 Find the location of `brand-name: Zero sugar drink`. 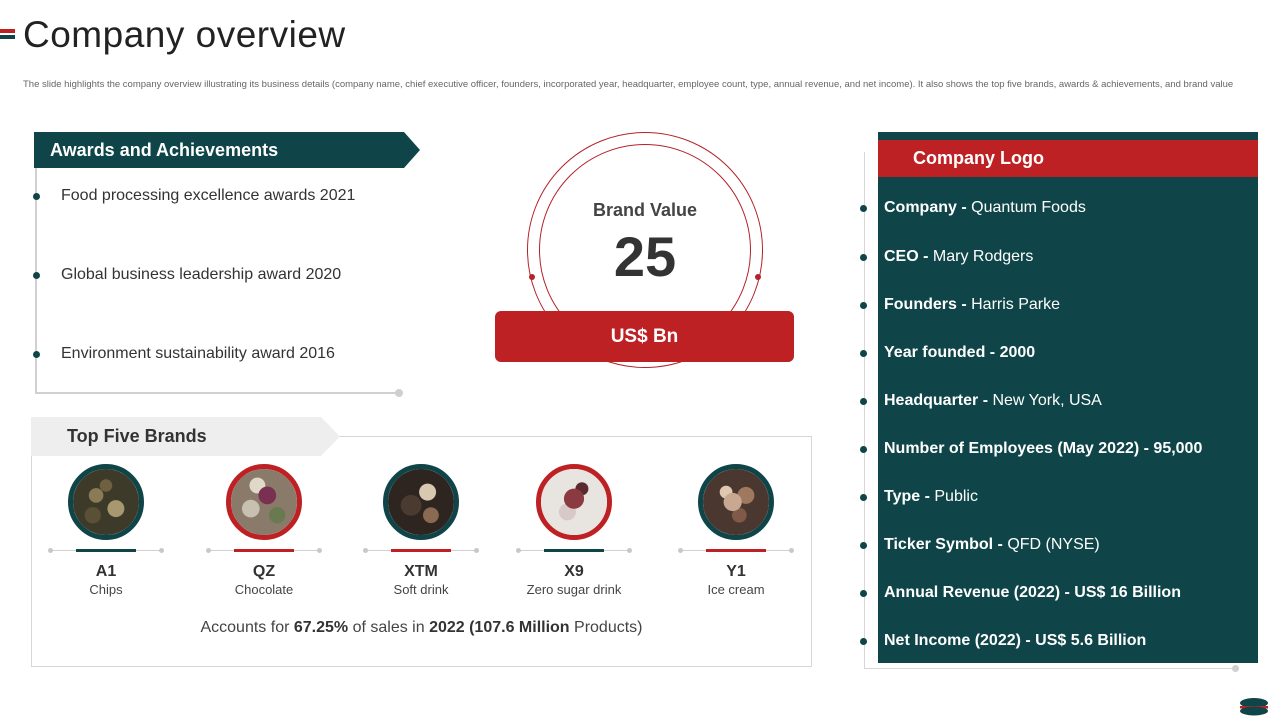

brand-name: Zero sugar drink is located at coordinates (574, 589).